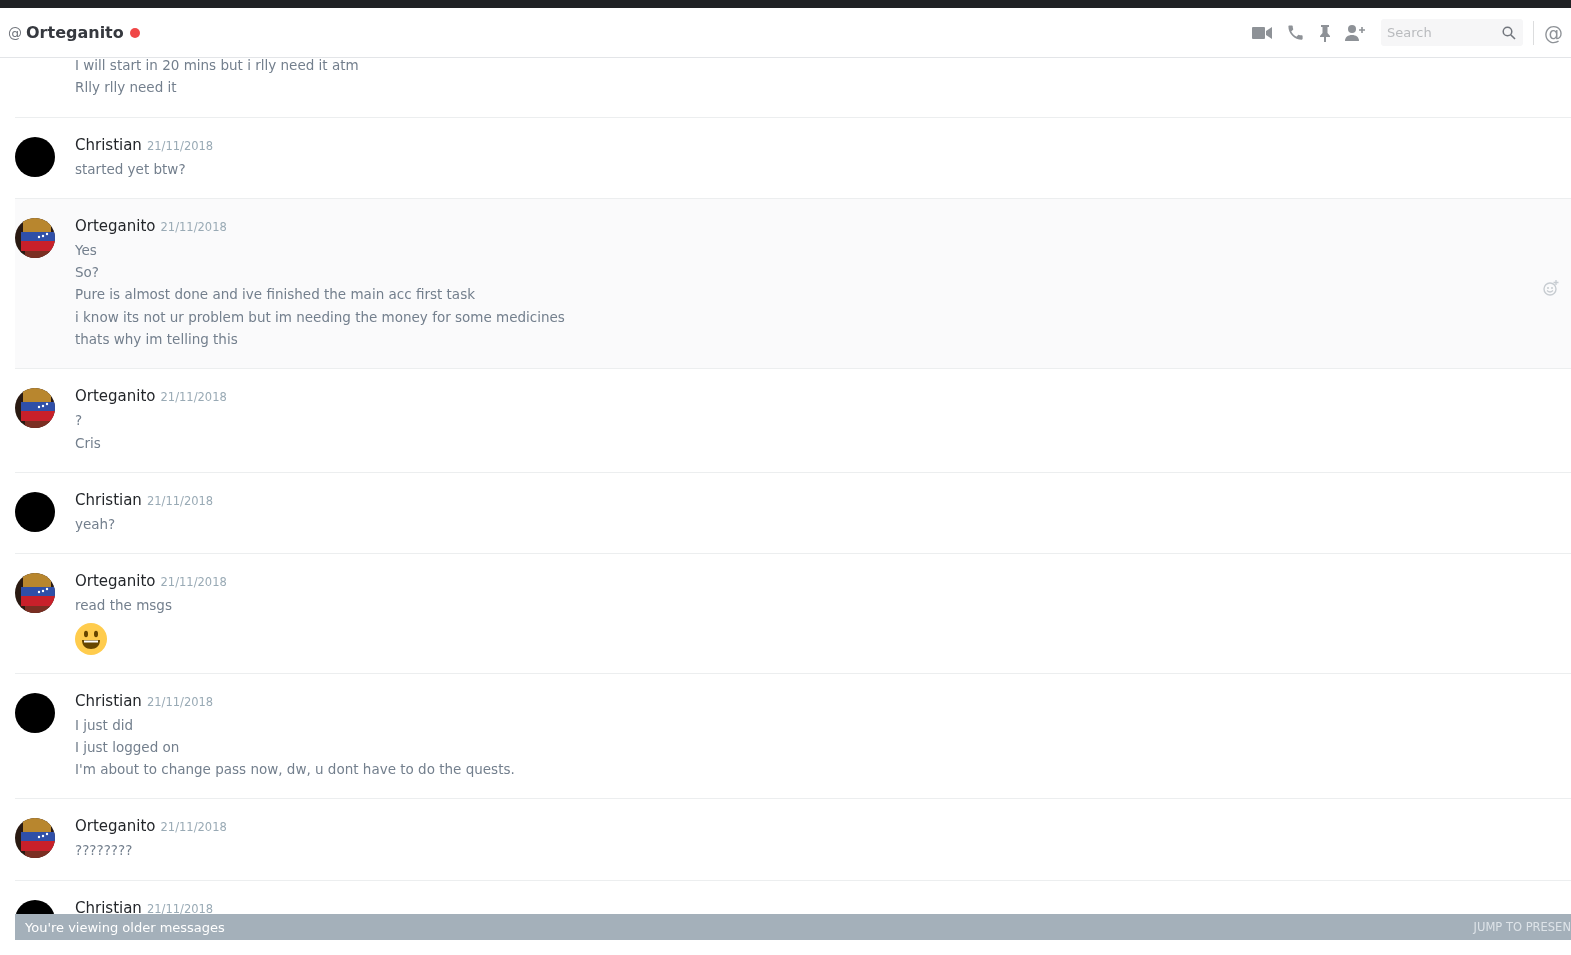  I want to click on older-messages-text: You're viewing older messages, so click(125, 927).